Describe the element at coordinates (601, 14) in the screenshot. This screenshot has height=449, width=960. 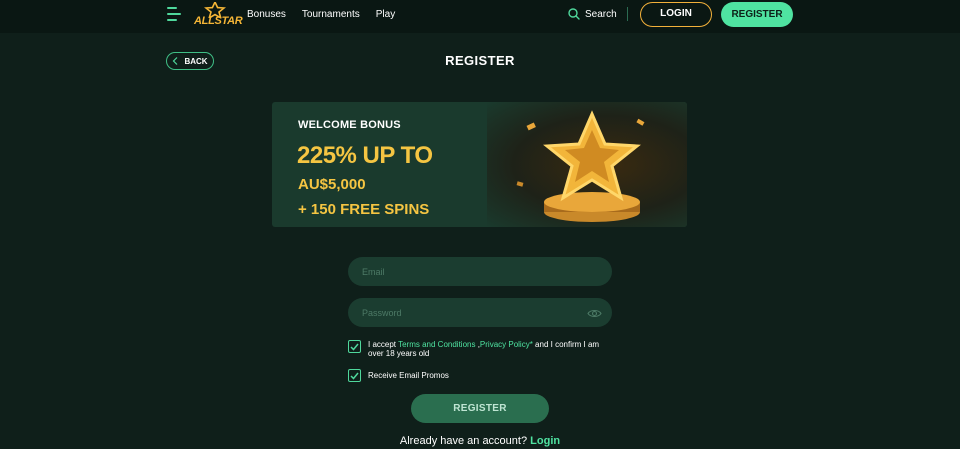
I see `search-label: Search` at that location.